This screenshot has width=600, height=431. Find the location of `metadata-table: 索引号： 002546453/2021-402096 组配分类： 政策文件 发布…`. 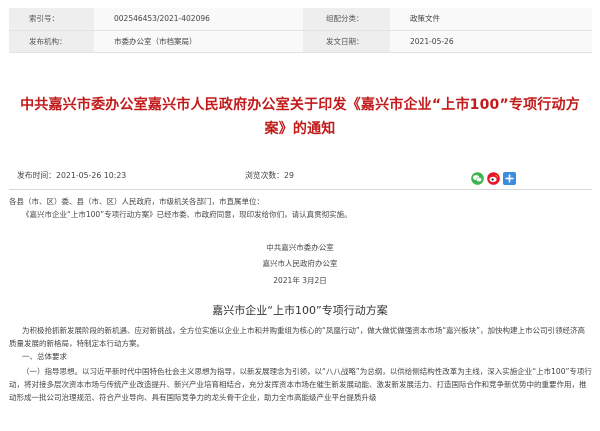

metadata-table: 索引号： 002546453/2021-402096 组配分类： 政策文件 发布… is located at coordinates (300, 30).